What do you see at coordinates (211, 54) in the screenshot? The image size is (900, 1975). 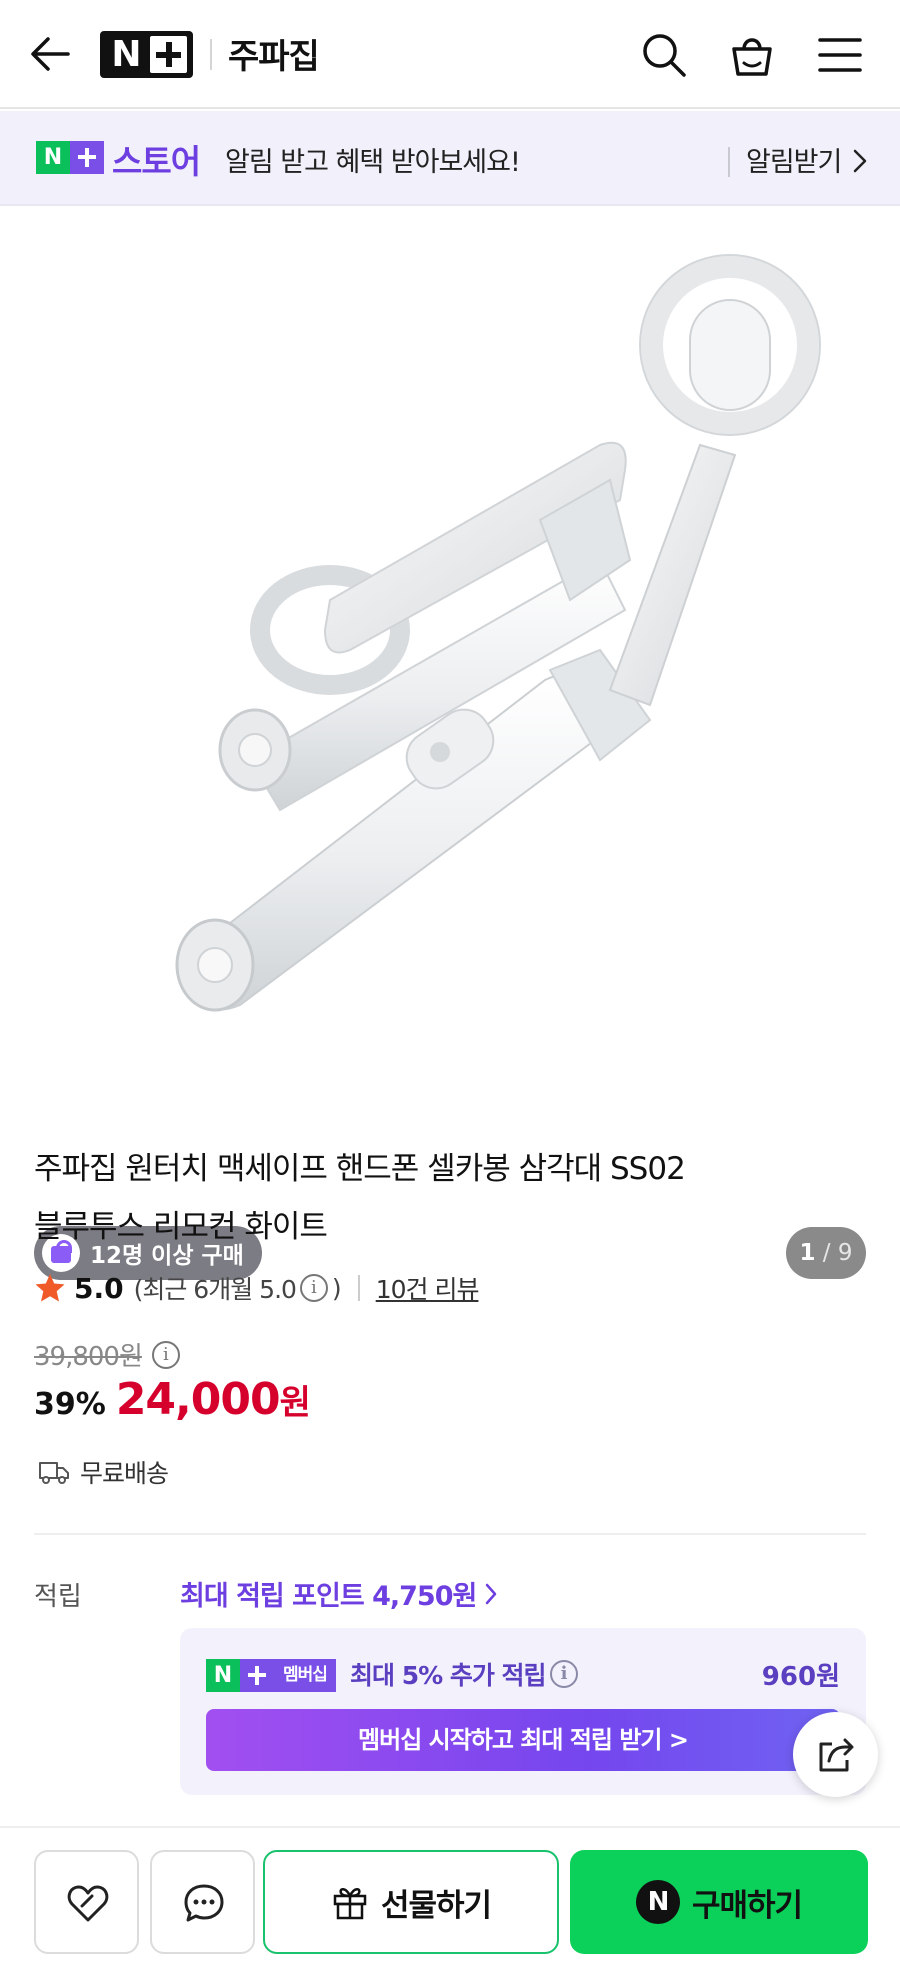 I see `header-divider` at bounding box center [211, 54].